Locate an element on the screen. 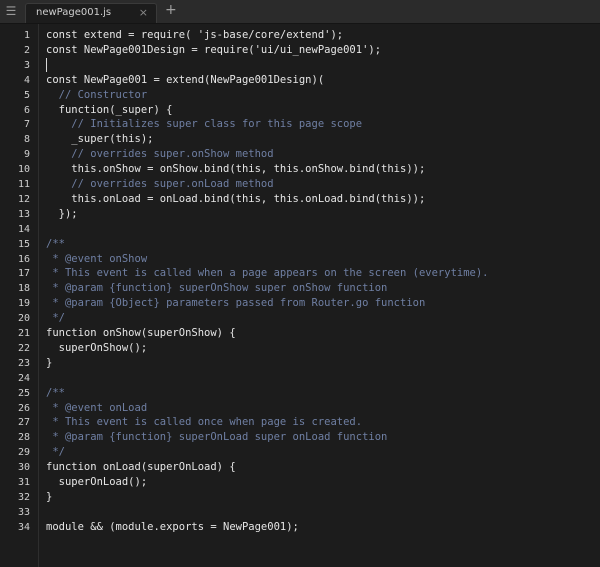  code-line: 31 superOnLoad(); is located at coordinates (300, 482).